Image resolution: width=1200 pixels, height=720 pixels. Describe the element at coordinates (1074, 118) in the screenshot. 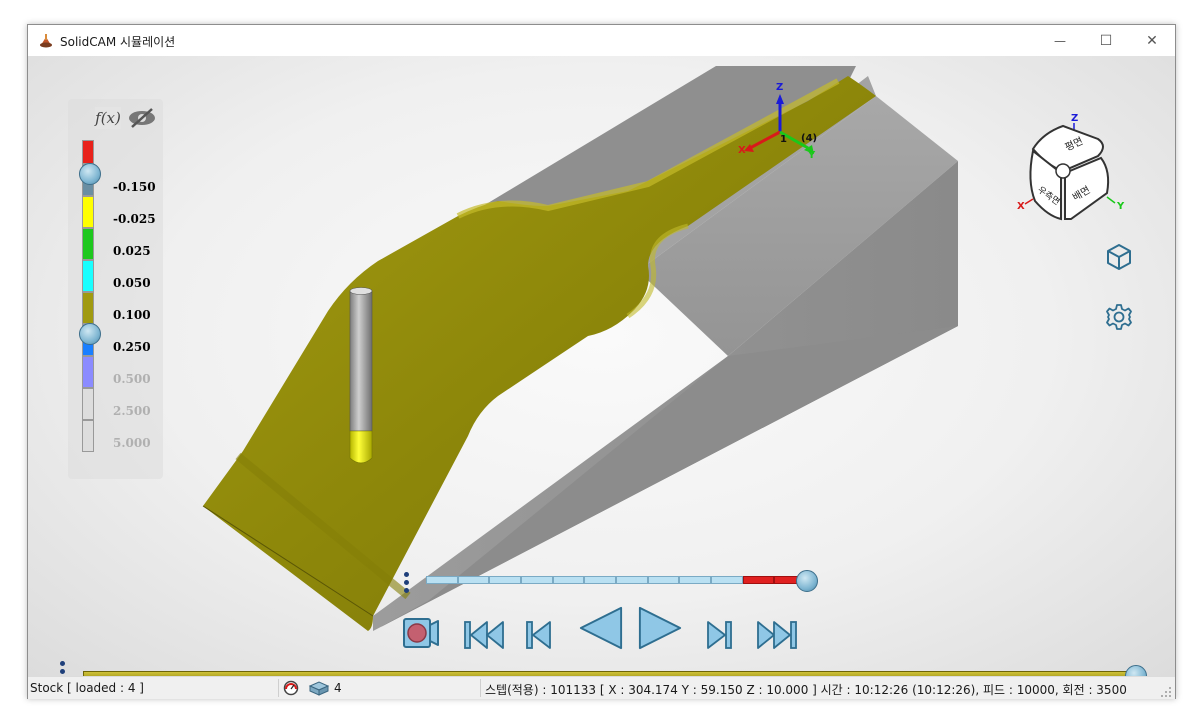

I see `viewcube-z-label: Z` at that location.